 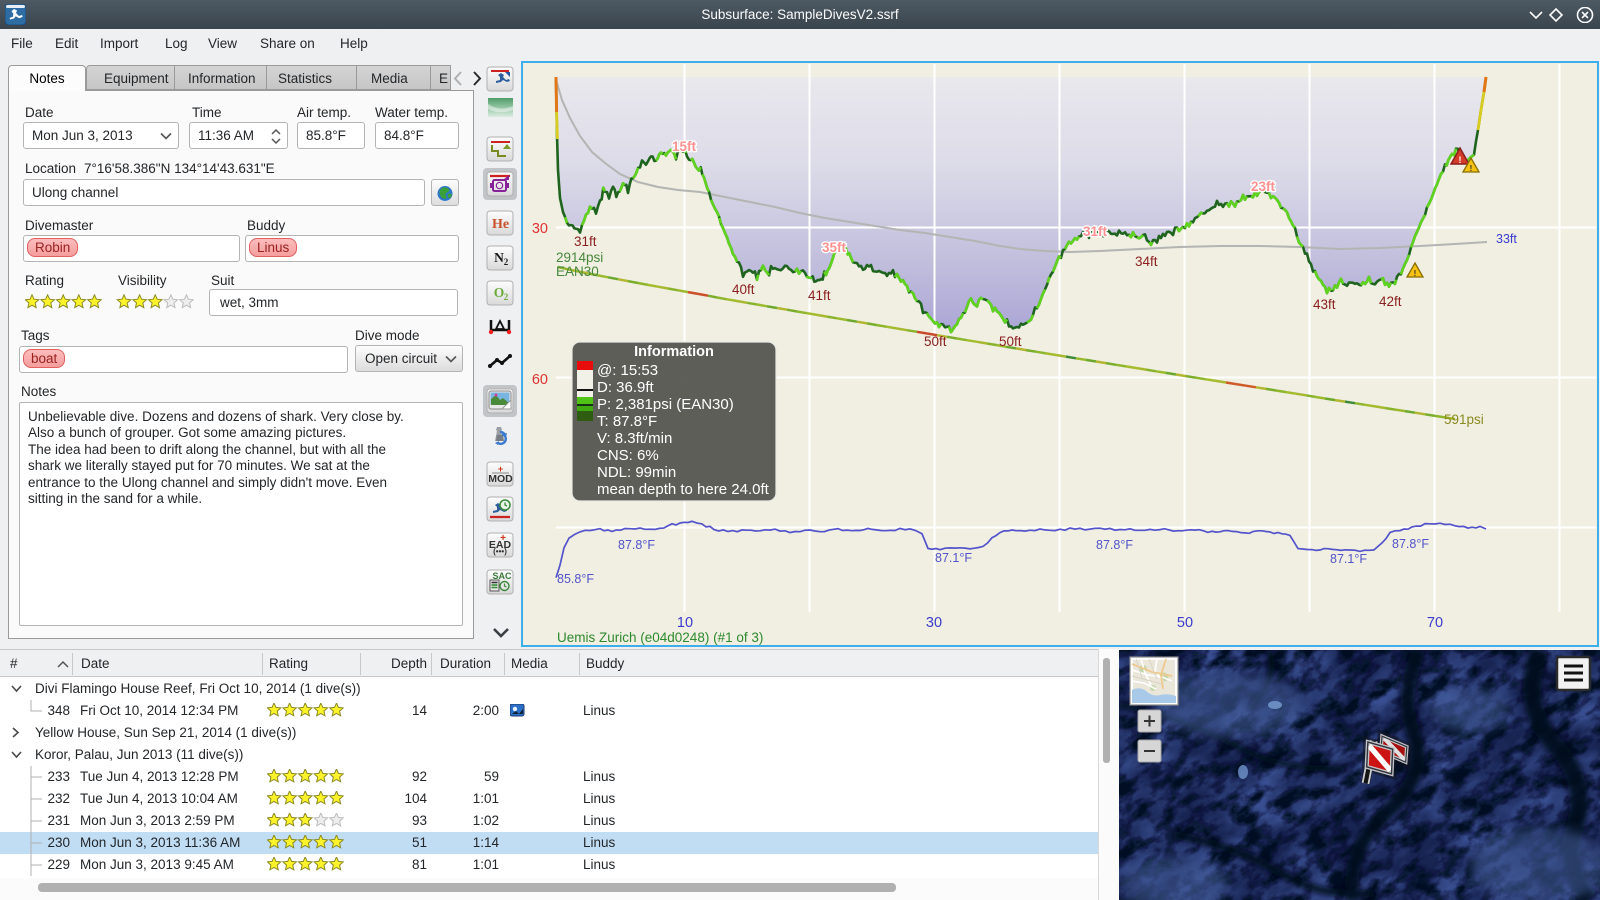 What do you see at coordinates (1390, 301) in the screenshot?
I see `svg-text: 42ft` at bounding box center [1390, 301].